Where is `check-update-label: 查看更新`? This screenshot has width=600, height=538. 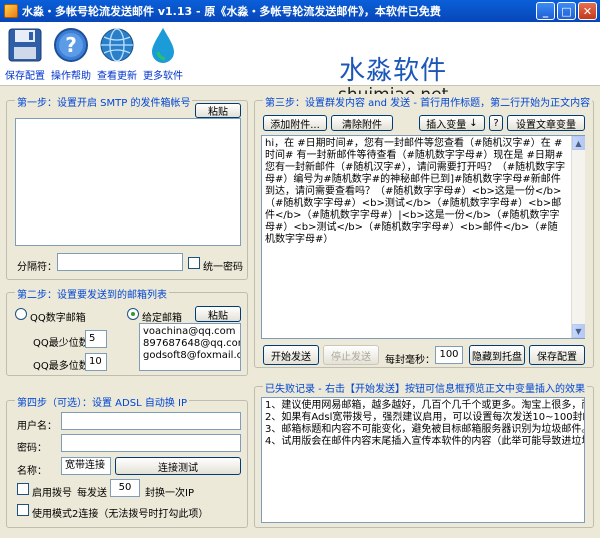
check-update-label: 查看更新 is located at coordinates (117, 76).